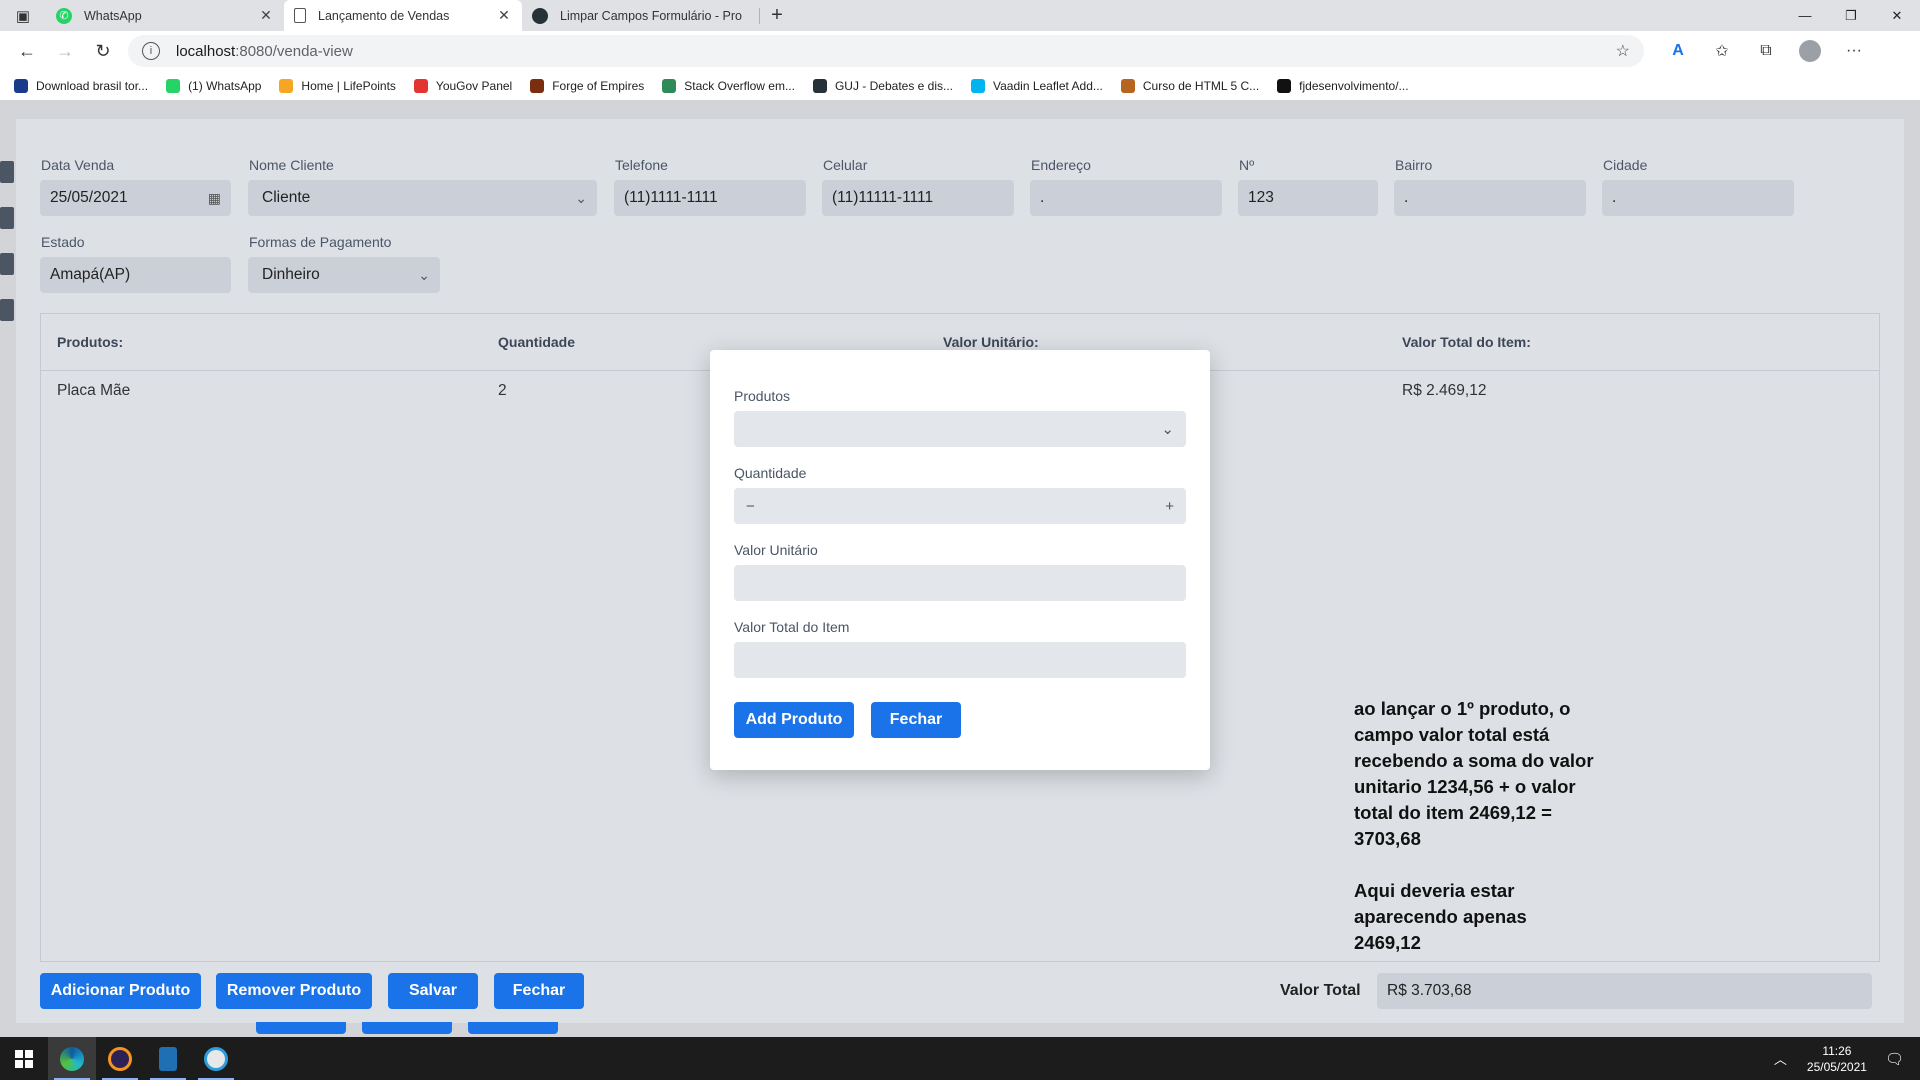  I want to click on bookmark-item: Home | LifePoints, so click(337, 85).